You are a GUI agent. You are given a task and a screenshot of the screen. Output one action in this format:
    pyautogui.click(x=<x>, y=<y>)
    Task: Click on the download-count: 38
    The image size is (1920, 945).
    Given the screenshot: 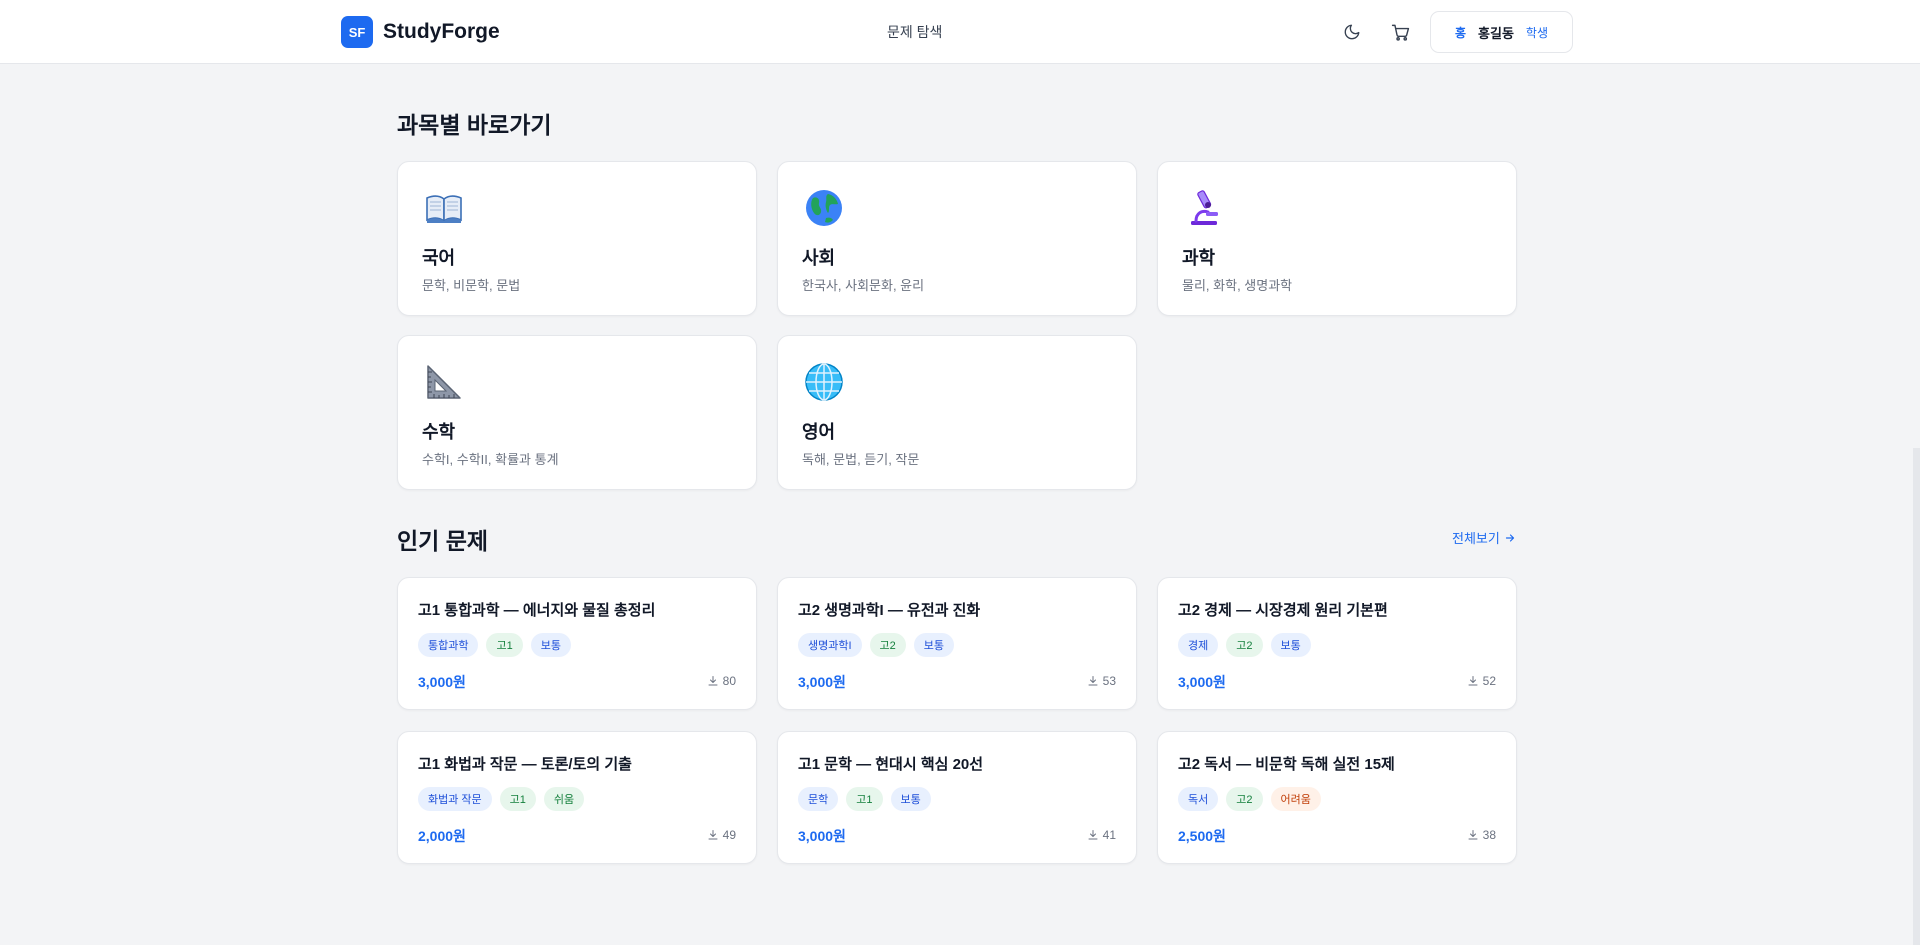 What is the action you would take?
    pyautogui.click(x=1481, y=835)
    